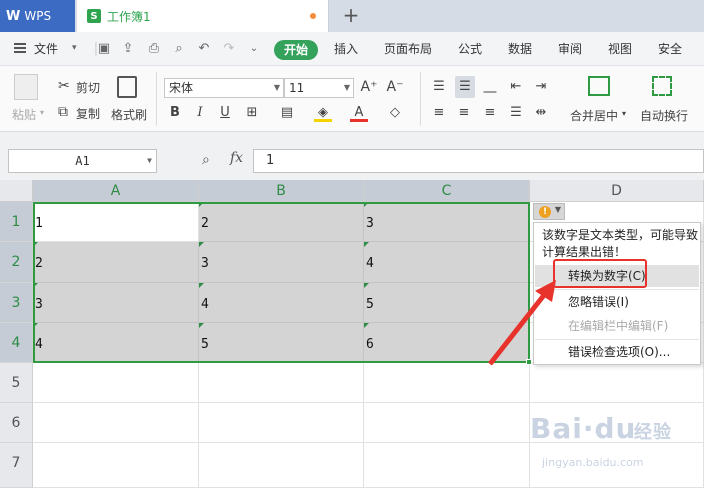  What do you see at coordinates (617, 383) in the screenshot?
I see `cell-d5` at bounding box center [617, 383].